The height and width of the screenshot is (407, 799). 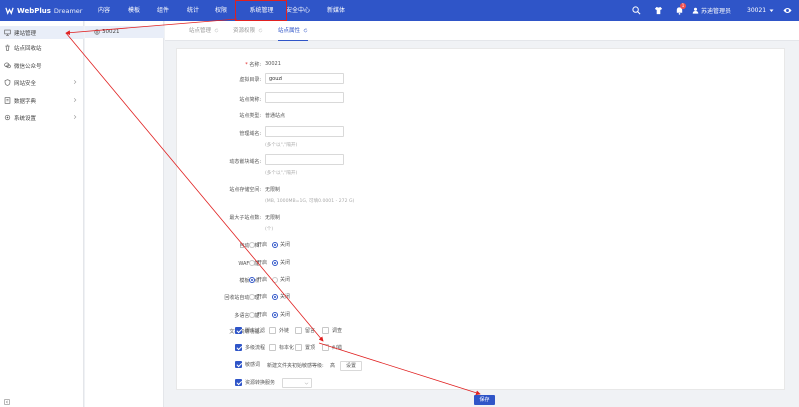 I want to click on storage-label: 站点存储空间:, so click(x=245, y=190).